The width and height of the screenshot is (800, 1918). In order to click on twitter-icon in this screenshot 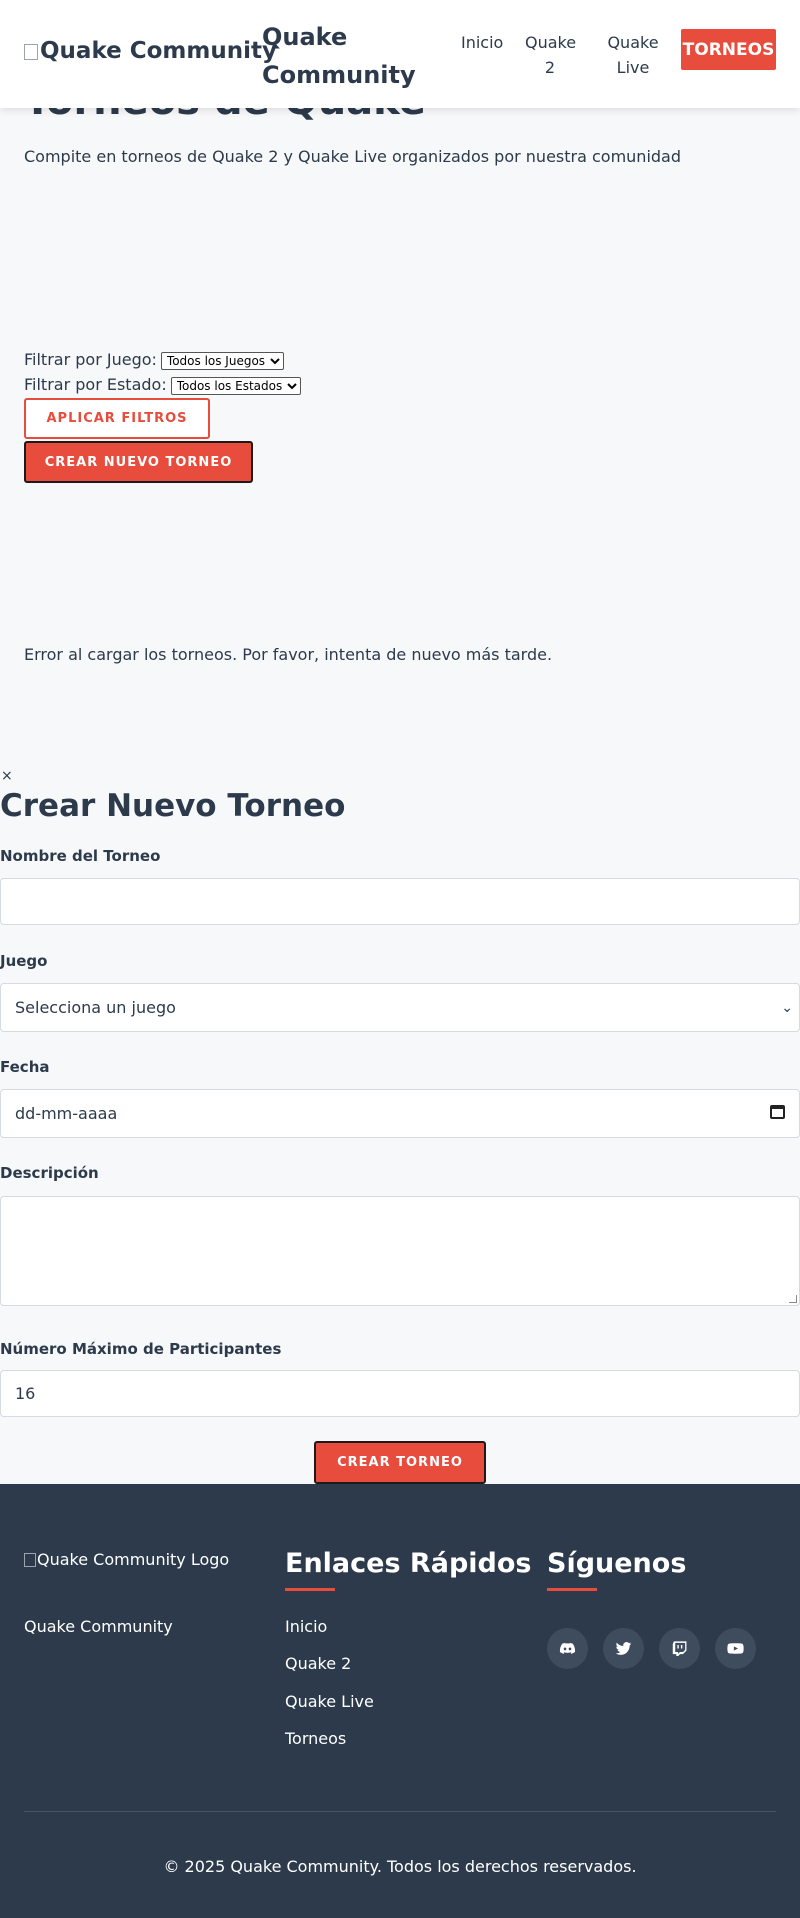, I will do `click(623, 1648)`.